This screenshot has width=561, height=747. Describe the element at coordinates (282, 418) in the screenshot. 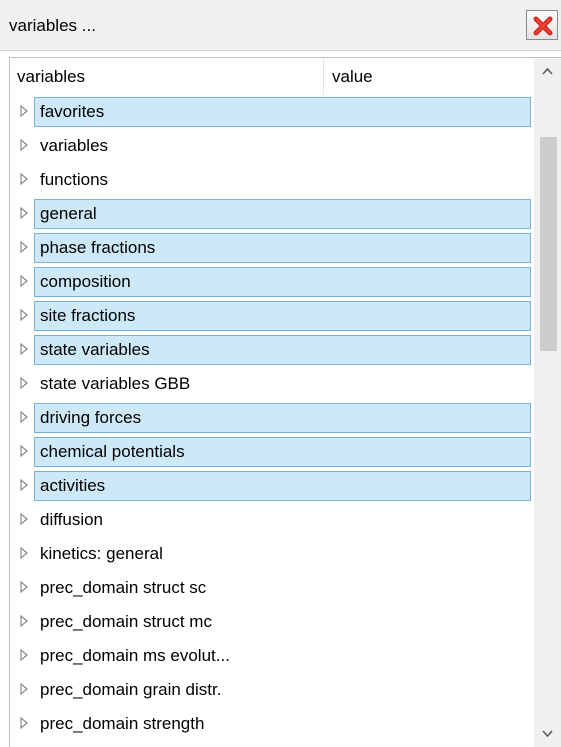

I see `tree-row-label: driving forces` at that location.